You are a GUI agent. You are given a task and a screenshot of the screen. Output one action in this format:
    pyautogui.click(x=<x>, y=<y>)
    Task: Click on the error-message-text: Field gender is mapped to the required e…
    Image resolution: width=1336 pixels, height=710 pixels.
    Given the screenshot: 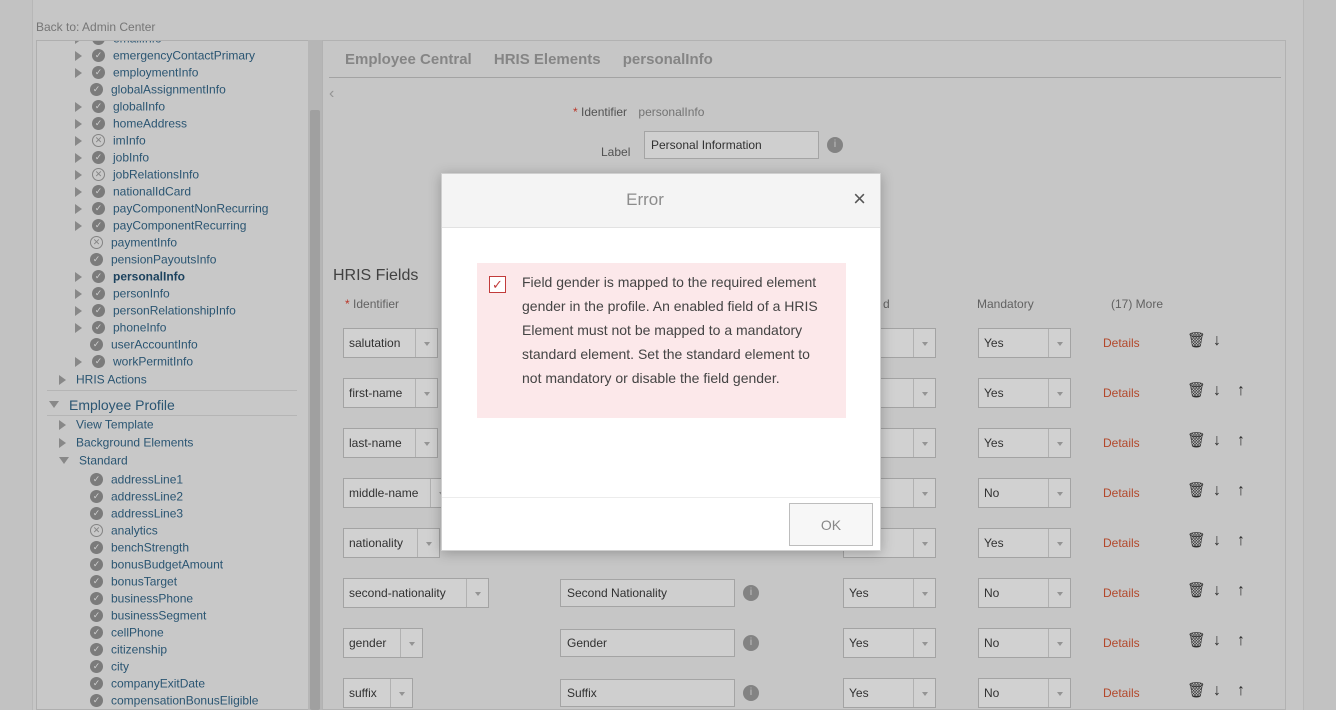 What is the action you would take?
    pyautogui.click(x=670, y=330)
    